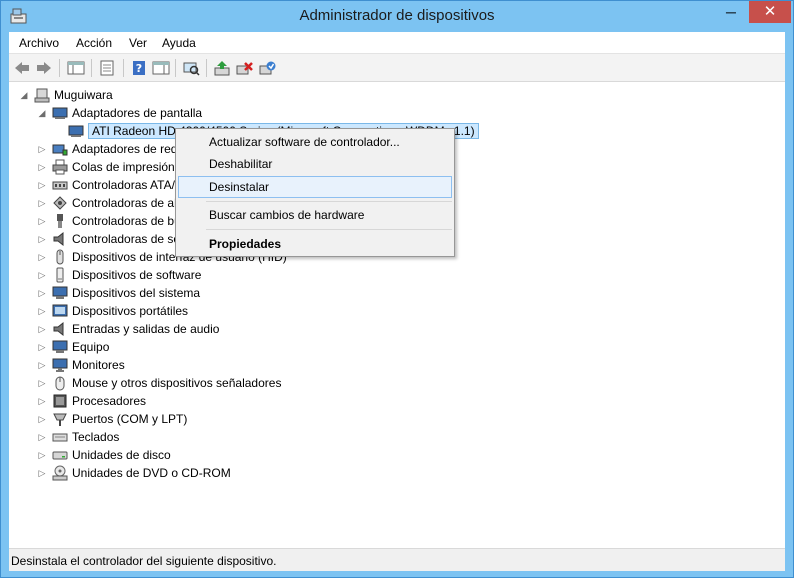  What do you see at coordinates (60, 257) in the screenshot?
I see `hid-icon` at bounding box center [60, 257].